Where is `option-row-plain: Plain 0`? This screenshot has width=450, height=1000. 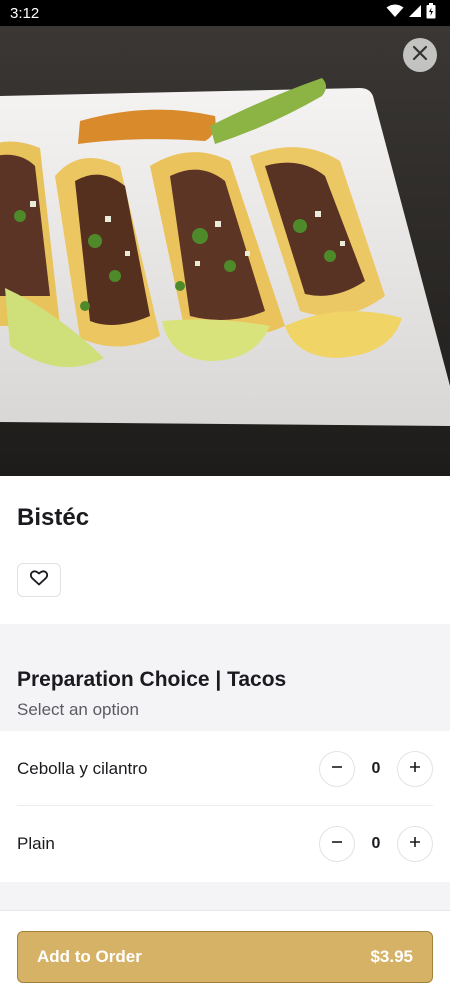
option-row-plain: Plain 0 is located at coordinates (225, 844).